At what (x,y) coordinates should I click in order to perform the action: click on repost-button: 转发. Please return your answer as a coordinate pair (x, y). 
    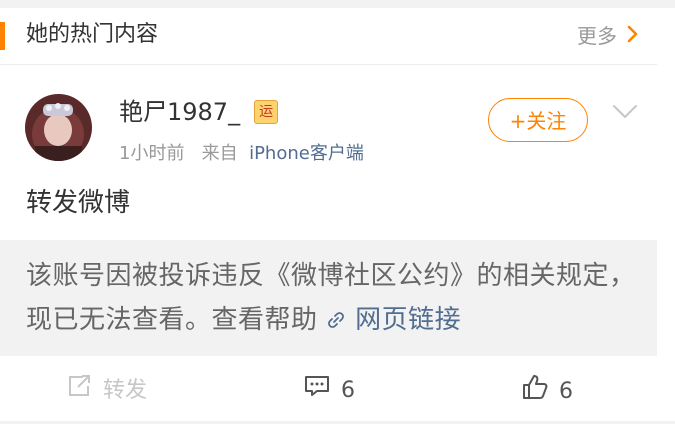
    Looking at the image, I should click on (107, 390).